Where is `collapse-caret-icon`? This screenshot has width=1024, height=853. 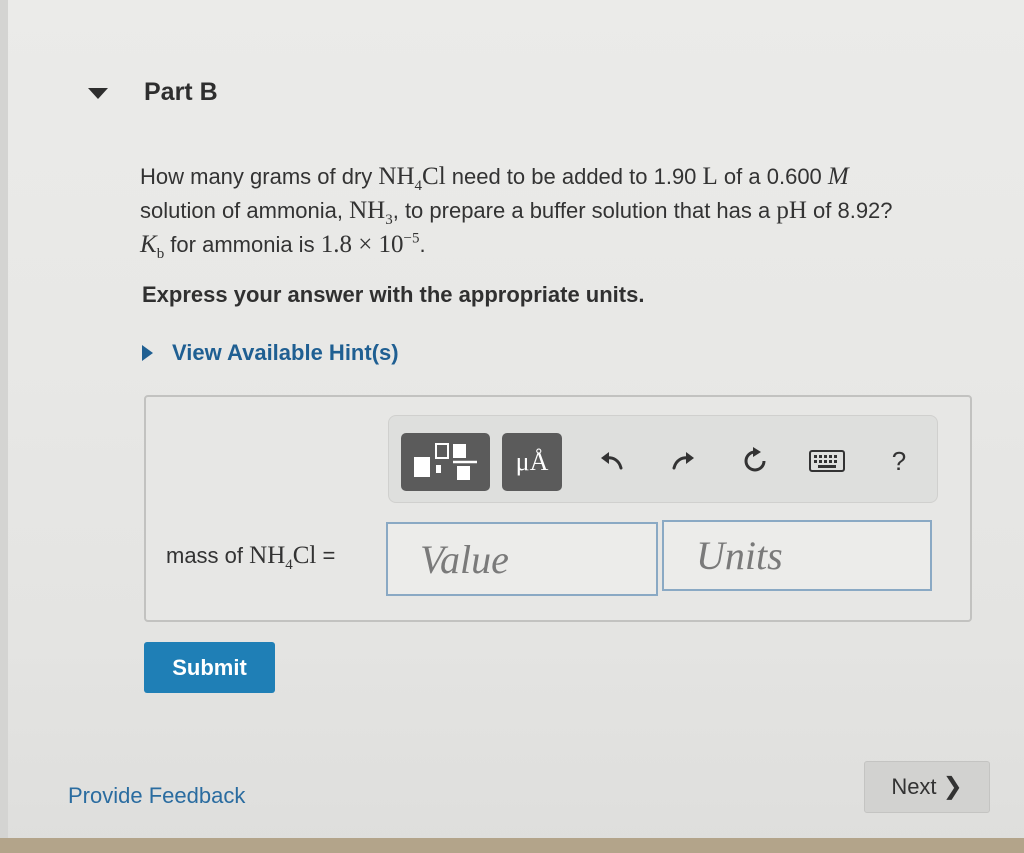 collapse-caret-icon is located at coordinates (98, 93).